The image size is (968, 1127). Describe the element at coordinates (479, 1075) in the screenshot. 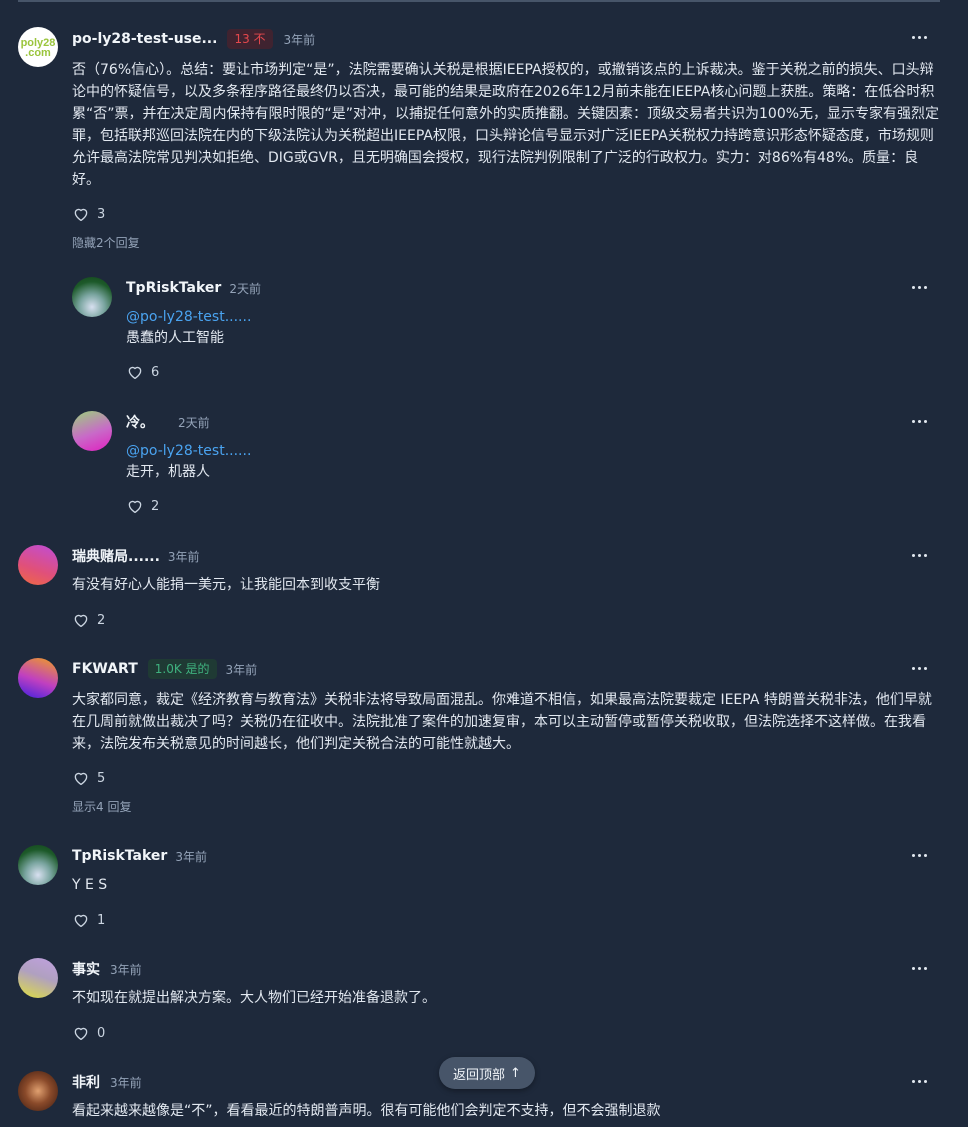

I see `back-to-top-label: 返回顶部` at that location.